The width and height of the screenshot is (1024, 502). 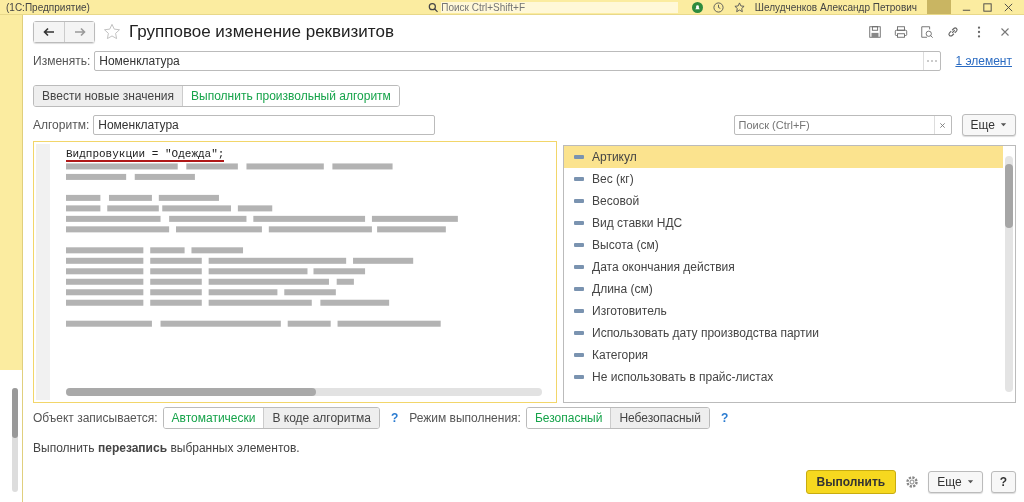 What do you see at coordinates (718, 7) in the screenshot?
I see `history-icon` at bounding box center [718, 7].